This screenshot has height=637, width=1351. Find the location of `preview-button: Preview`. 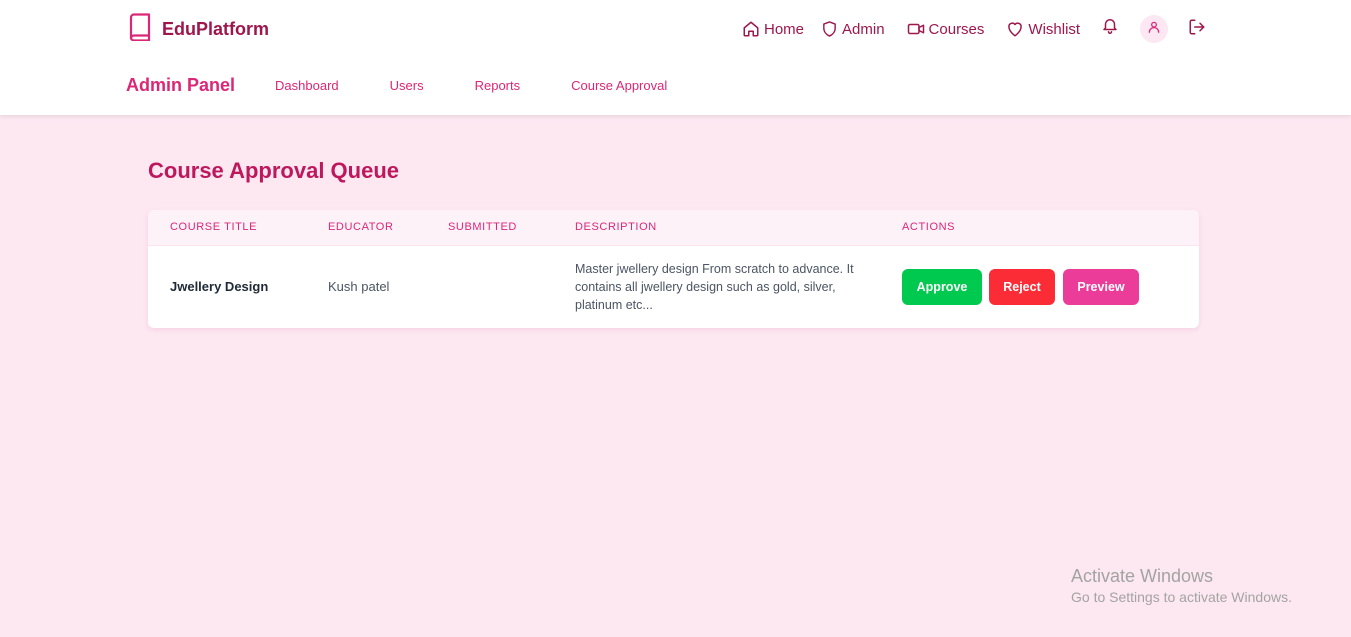

preview-button: Preview is located at coordinates (1101, 287).